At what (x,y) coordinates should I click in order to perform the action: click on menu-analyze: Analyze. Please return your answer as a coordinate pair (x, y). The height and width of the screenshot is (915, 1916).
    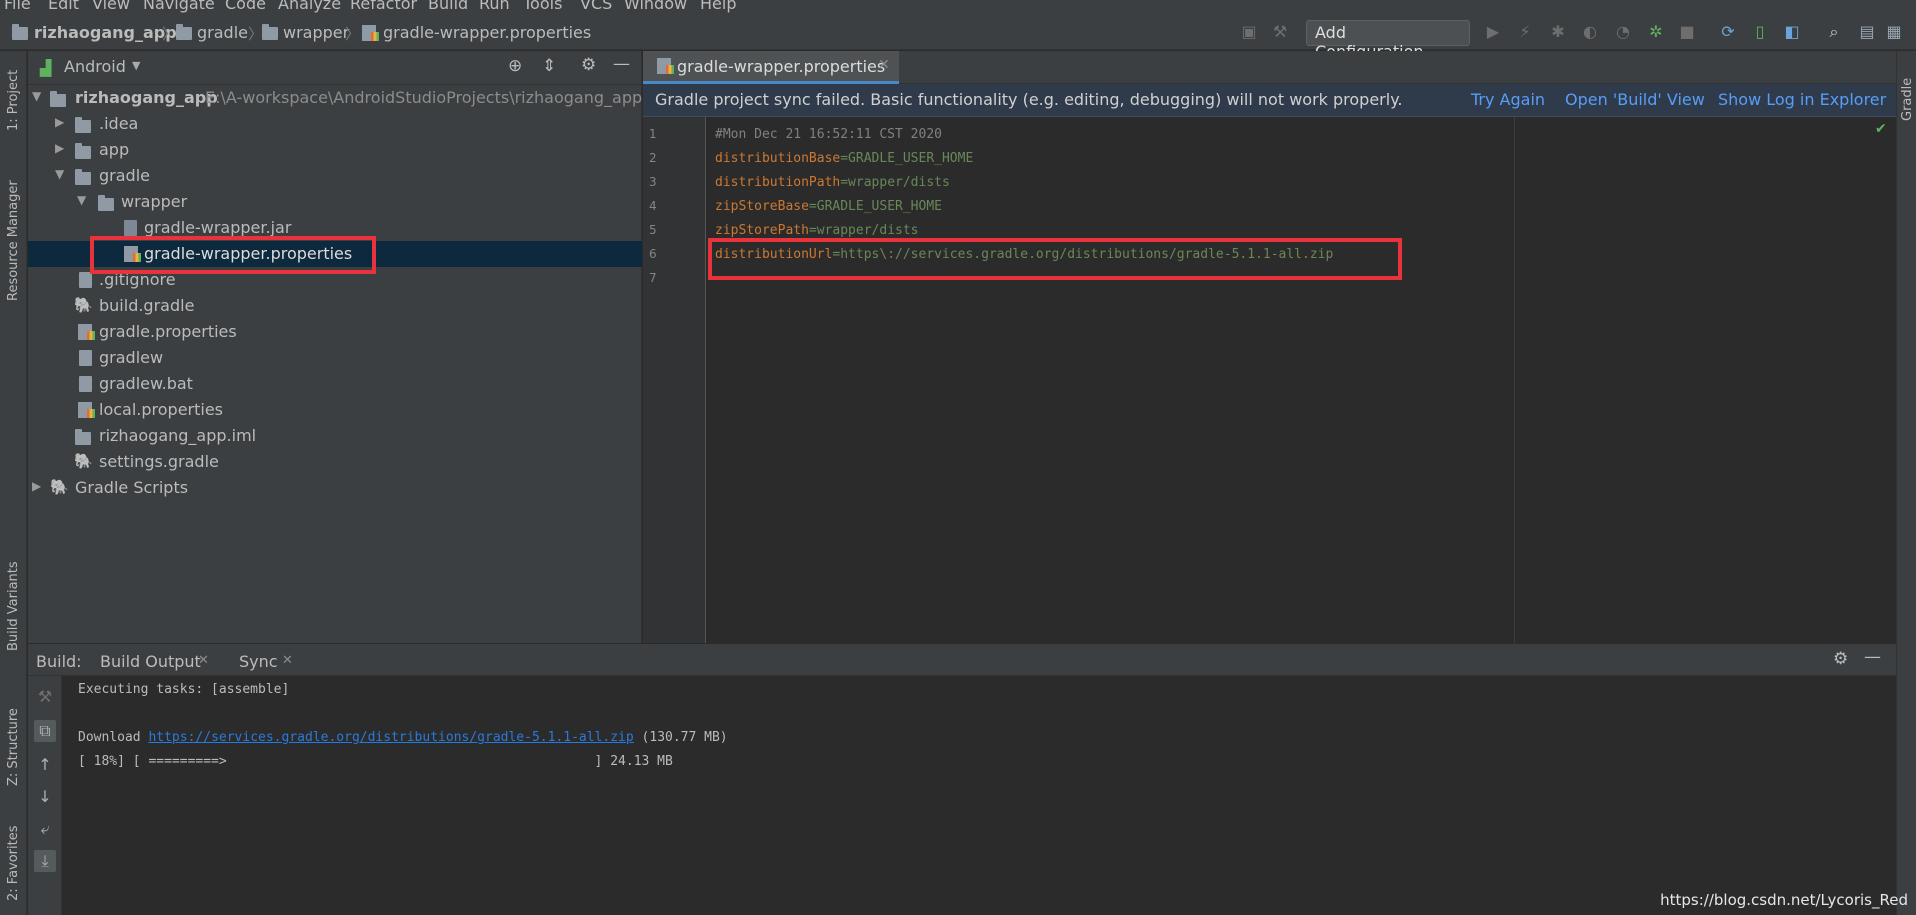
    Looking at the image, I should click on (309, 6).